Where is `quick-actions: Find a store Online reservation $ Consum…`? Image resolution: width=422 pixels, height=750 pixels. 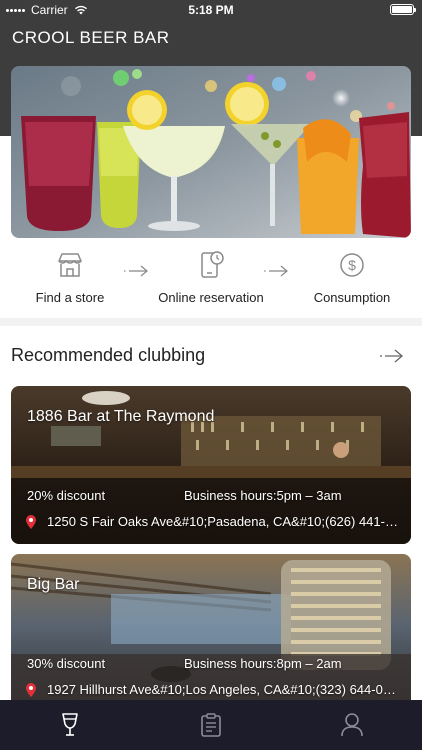 quick-actions: Find a store Online reservation $ Consum… is located at coordinates (211, 284).